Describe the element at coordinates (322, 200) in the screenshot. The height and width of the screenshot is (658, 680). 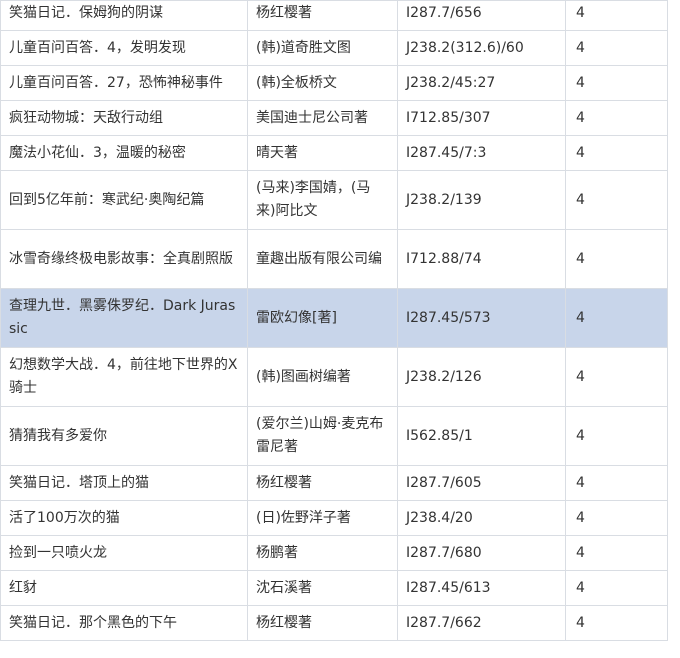
I see `book-author-cell: (马来)李国婧，(马来)阿比文` at that location.